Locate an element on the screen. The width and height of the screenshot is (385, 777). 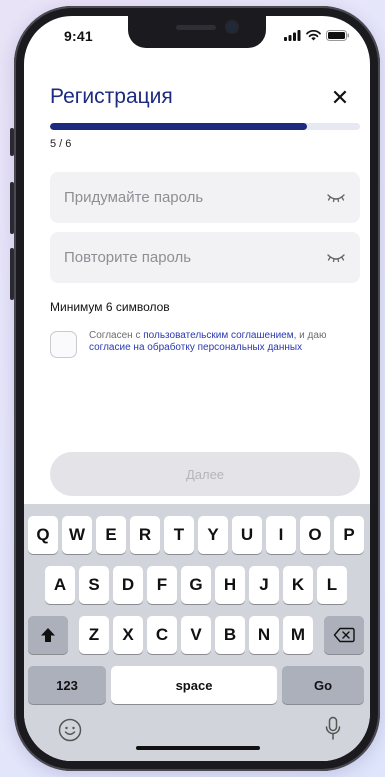
key-f: F is located at coordinates (162, 585).